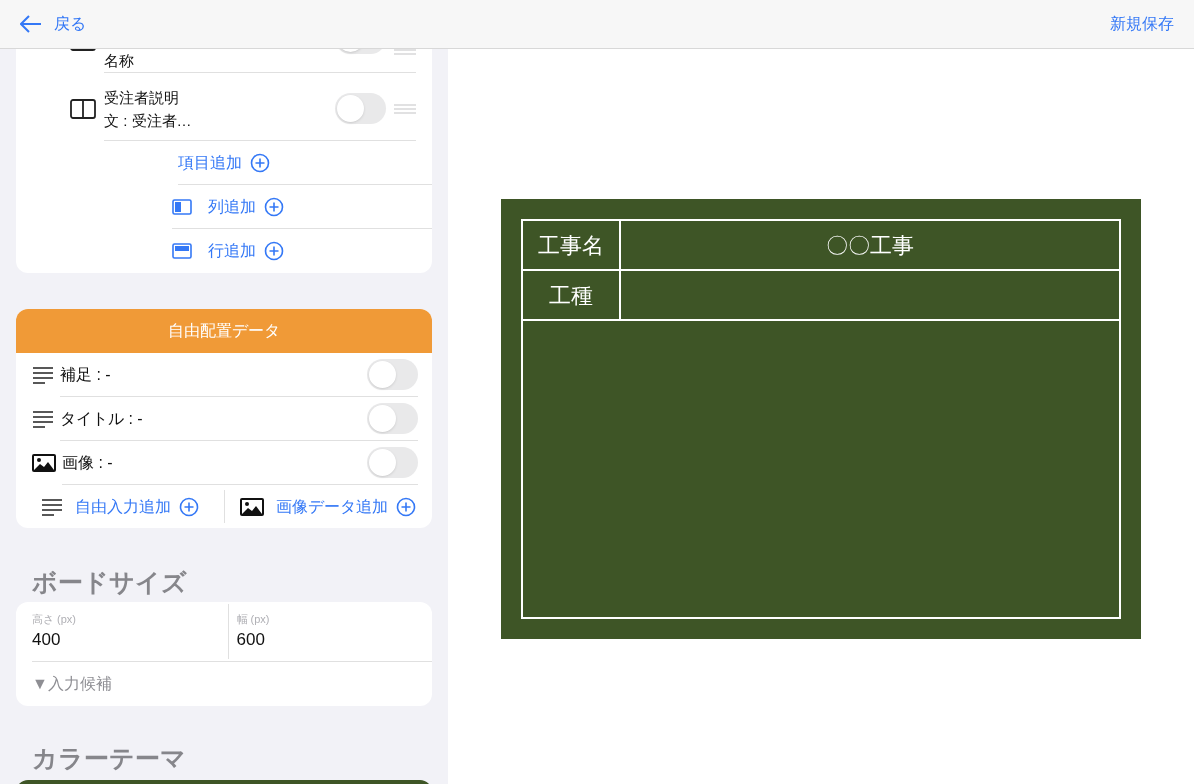 This screenshot has height=784, width=1194. I want to click on add-button: 列追加, so click(228, 206).